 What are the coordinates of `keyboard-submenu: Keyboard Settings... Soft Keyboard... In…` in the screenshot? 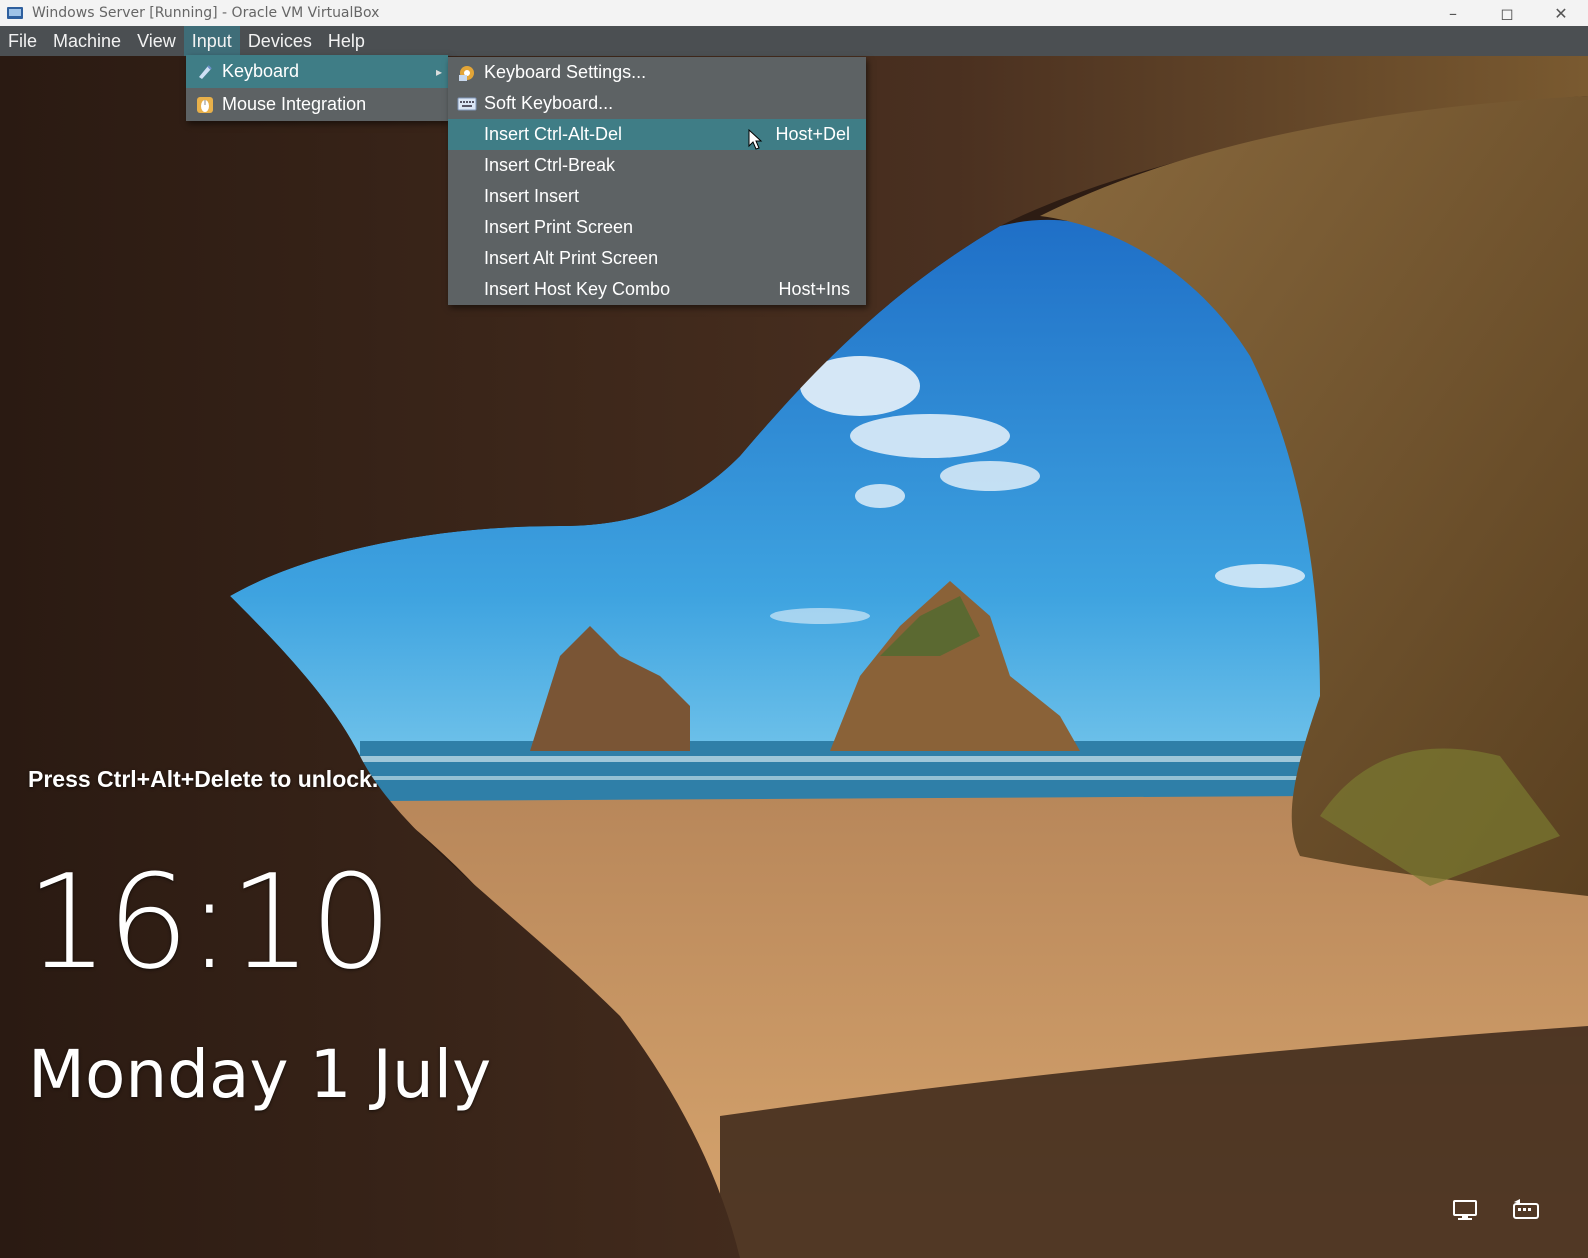 It's located at (657, 181).